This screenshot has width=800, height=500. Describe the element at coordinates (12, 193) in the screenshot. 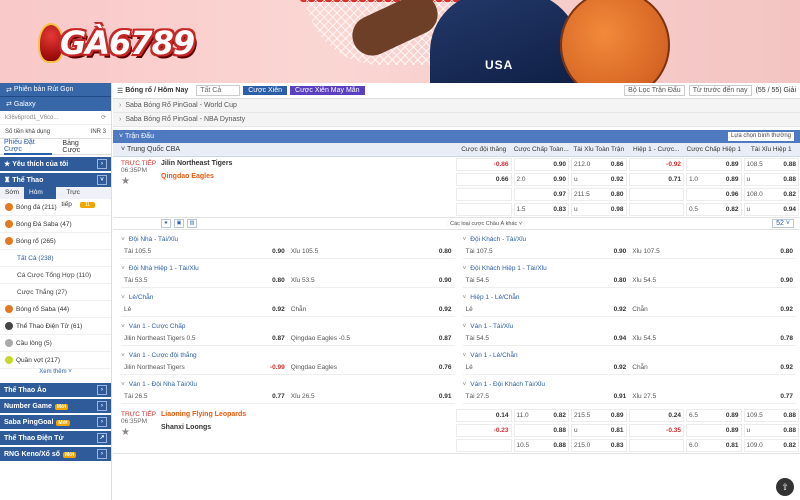

I see `tab-early: Sớm` at that location.